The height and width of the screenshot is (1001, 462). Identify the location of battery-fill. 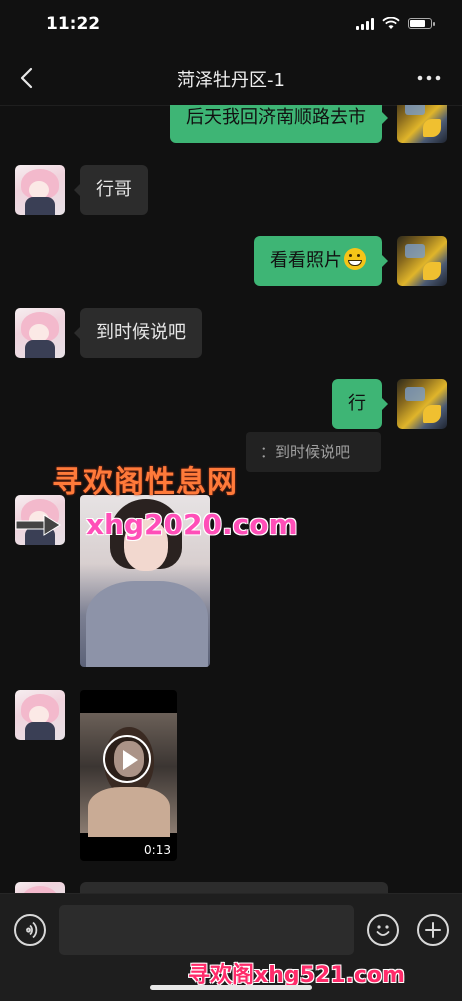
(418, 23).